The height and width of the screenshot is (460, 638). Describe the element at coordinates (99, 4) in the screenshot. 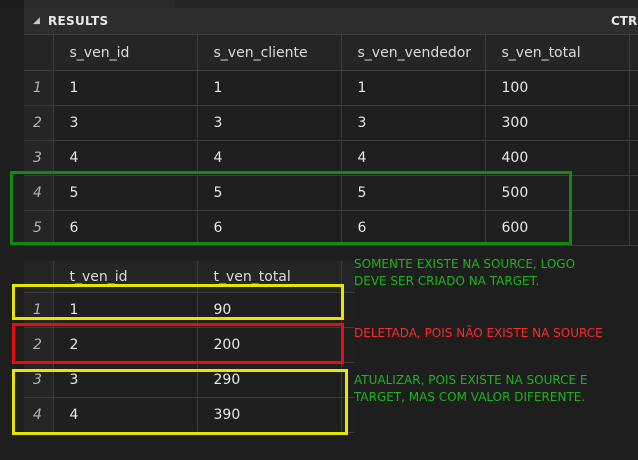

I see `top-strip-tab` at that location.